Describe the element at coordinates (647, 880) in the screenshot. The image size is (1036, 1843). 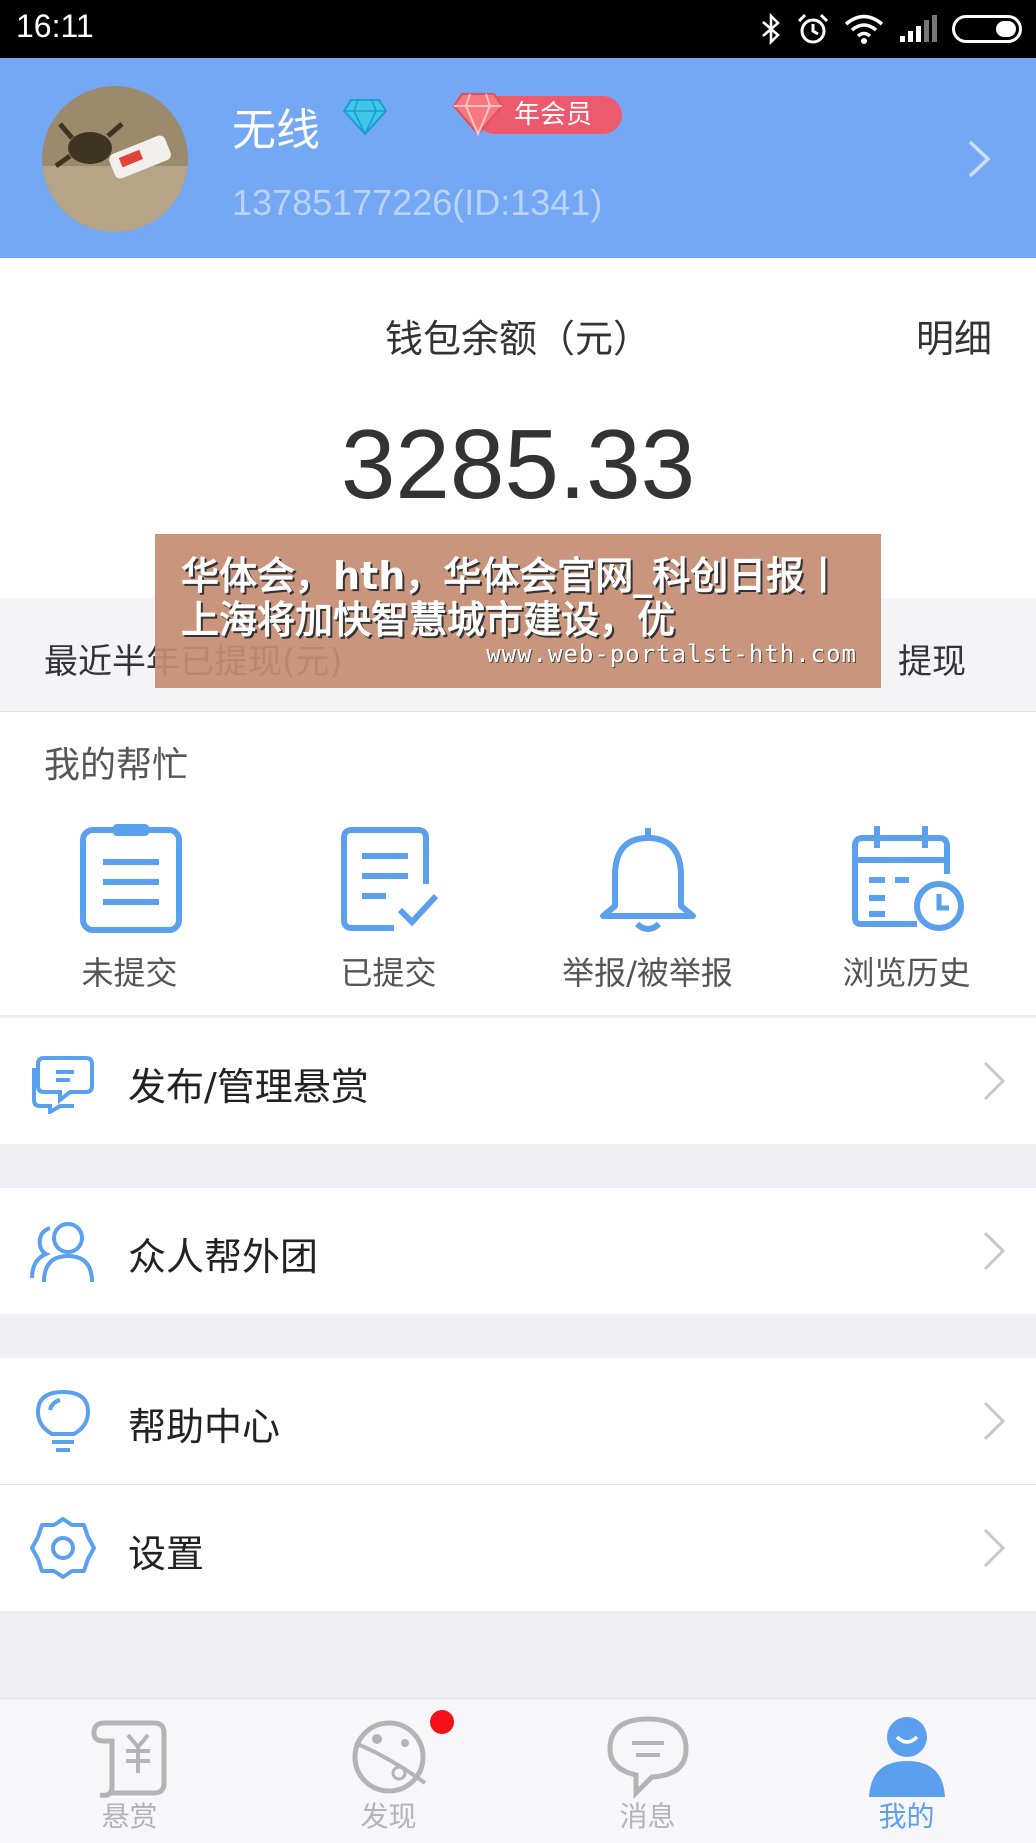
I see `bell-icon` at that location.